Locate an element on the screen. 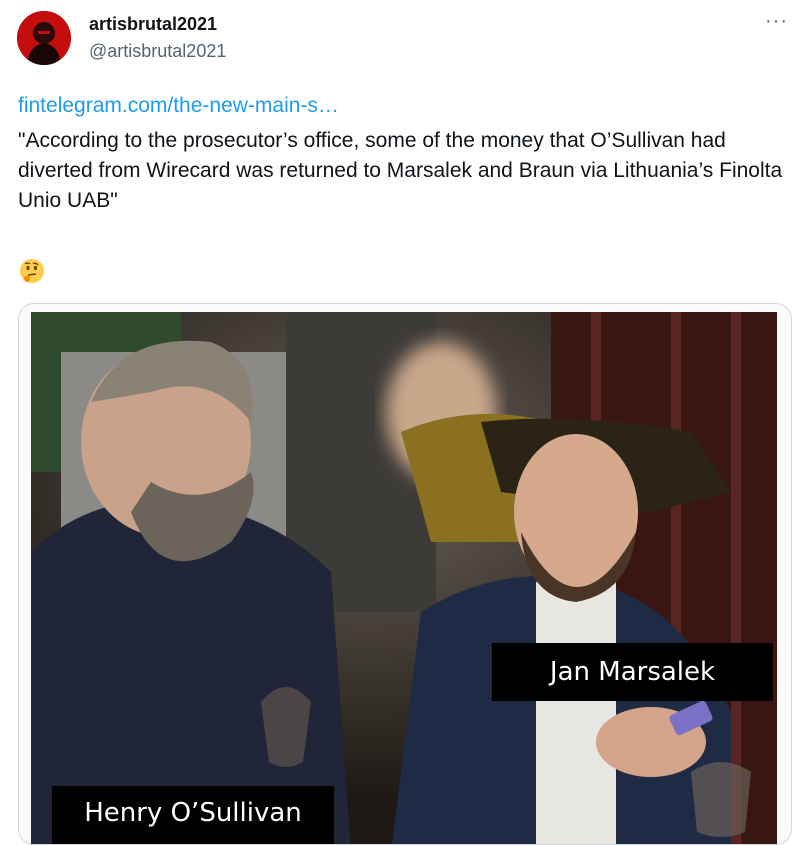  author-name: artisbrutal2021 is located at coordinates (153, 24).